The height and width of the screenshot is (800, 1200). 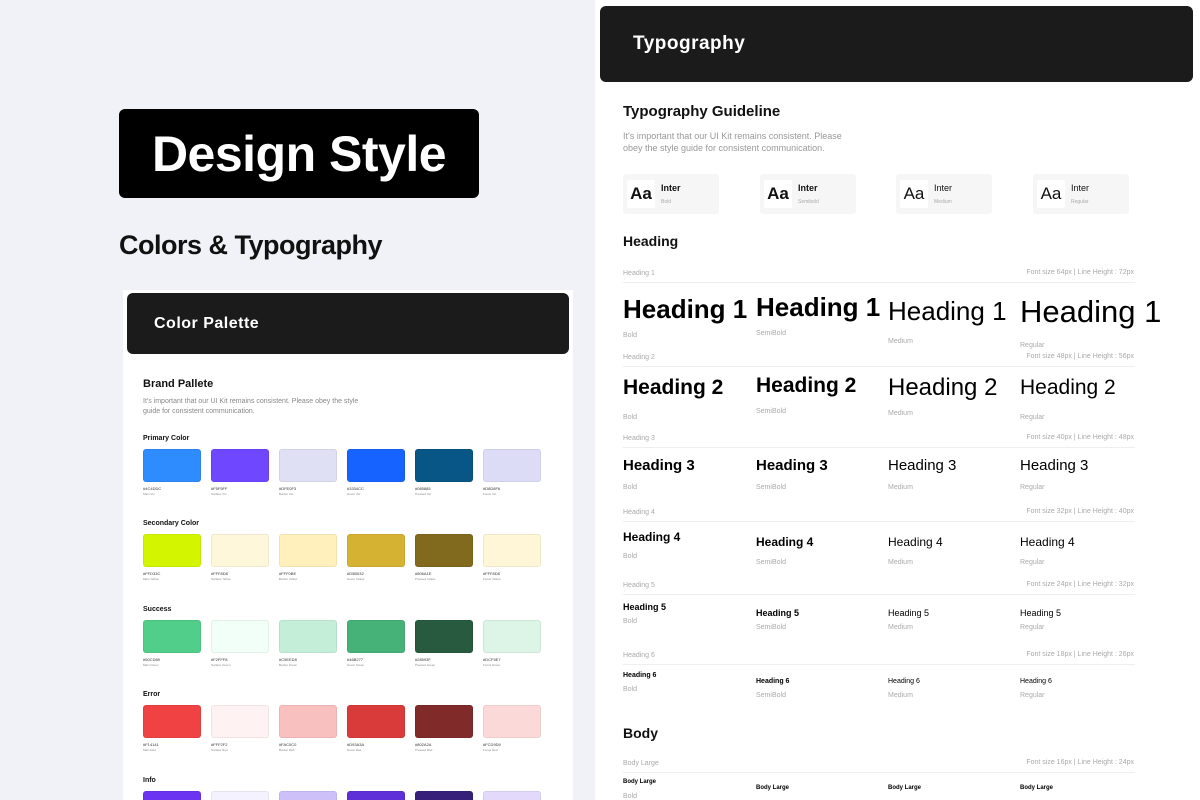 What do you see at coordinates (685, 309) in the screenshot?
I see `heading-sample: Heading 1` at bounding box center [685, 309].